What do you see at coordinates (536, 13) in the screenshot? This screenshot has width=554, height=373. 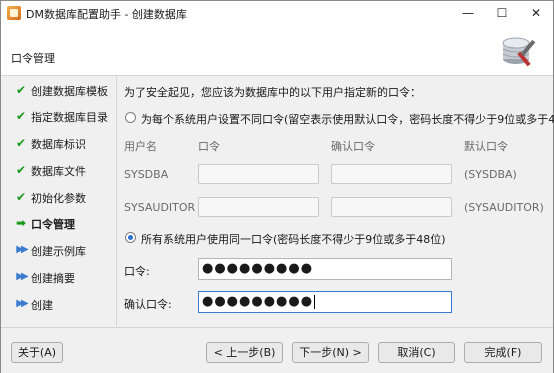 I see `close-button: ✕` at bounding box center [536, 13].